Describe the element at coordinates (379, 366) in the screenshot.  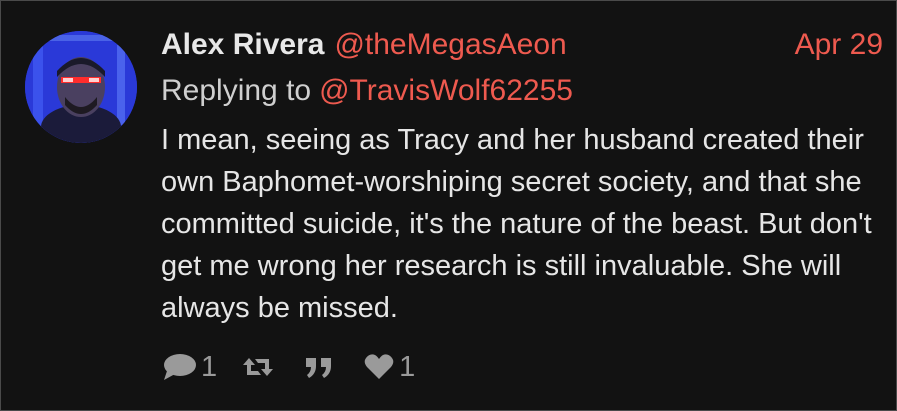
I see `heart-icon` at that location.